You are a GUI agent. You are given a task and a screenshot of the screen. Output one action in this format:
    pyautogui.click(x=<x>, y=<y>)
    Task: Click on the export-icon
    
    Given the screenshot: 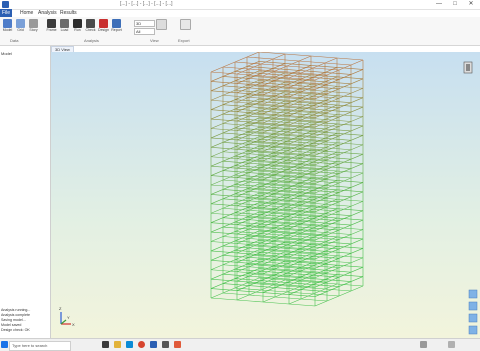 What is the action you would take?
    pyautogui.click(x=185, y=24)
    